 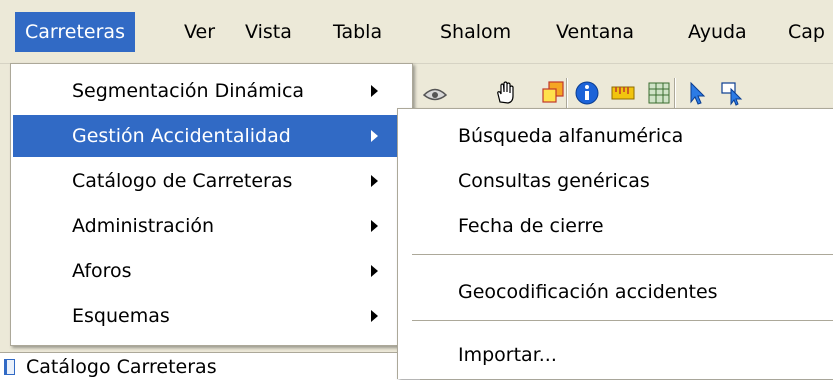 I want to click on menu-ver: Ver, so click(x=199, y=32).